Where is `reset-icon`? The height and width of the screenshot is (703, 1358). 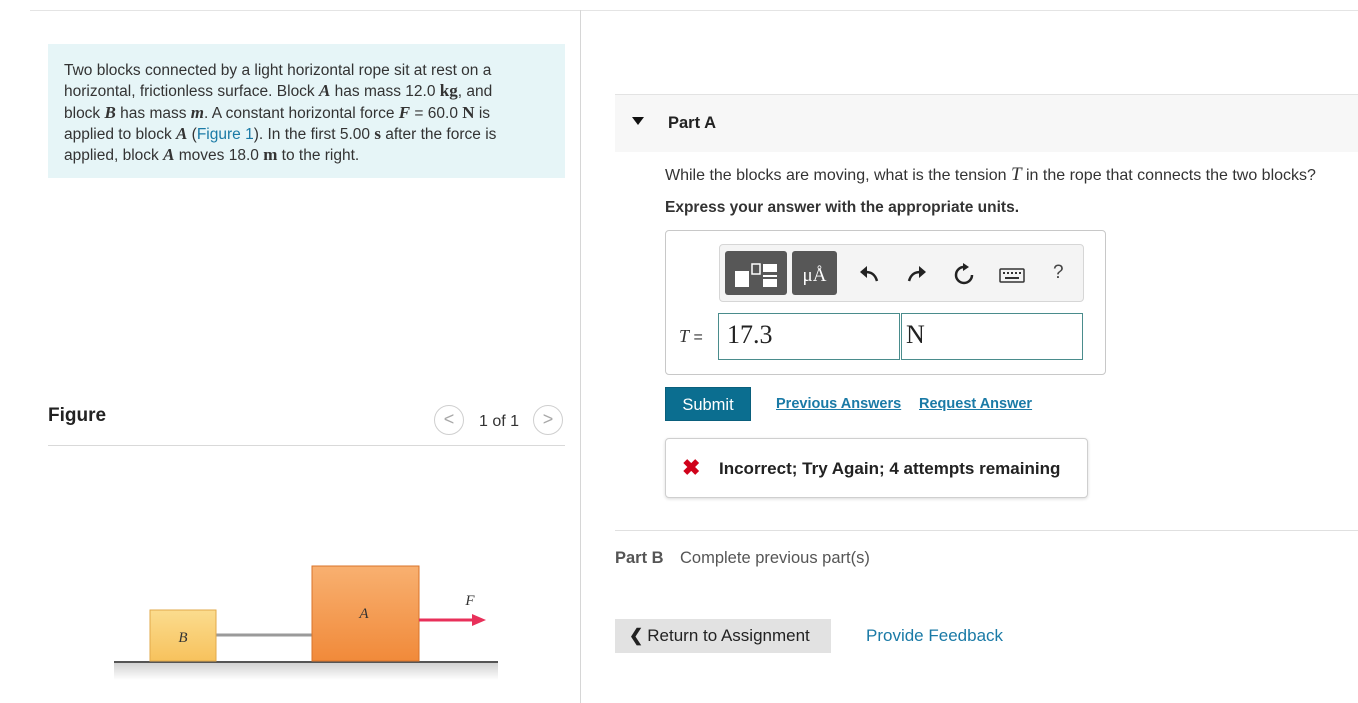
reset-icon is located at coordinates (964, 275).